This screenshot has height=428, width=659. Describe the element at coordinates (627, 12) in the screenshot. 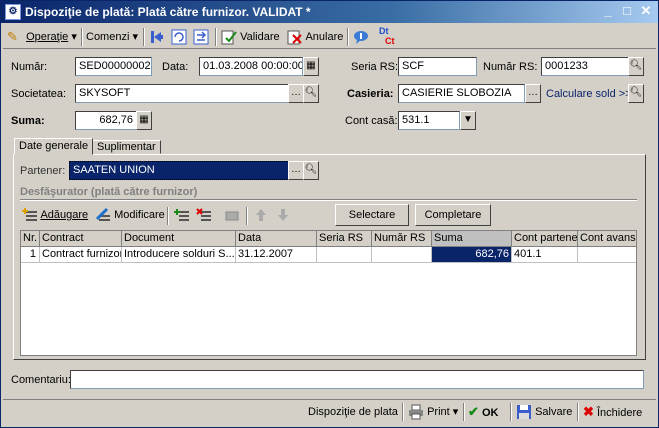

I see `maximize-button: □` at that location.